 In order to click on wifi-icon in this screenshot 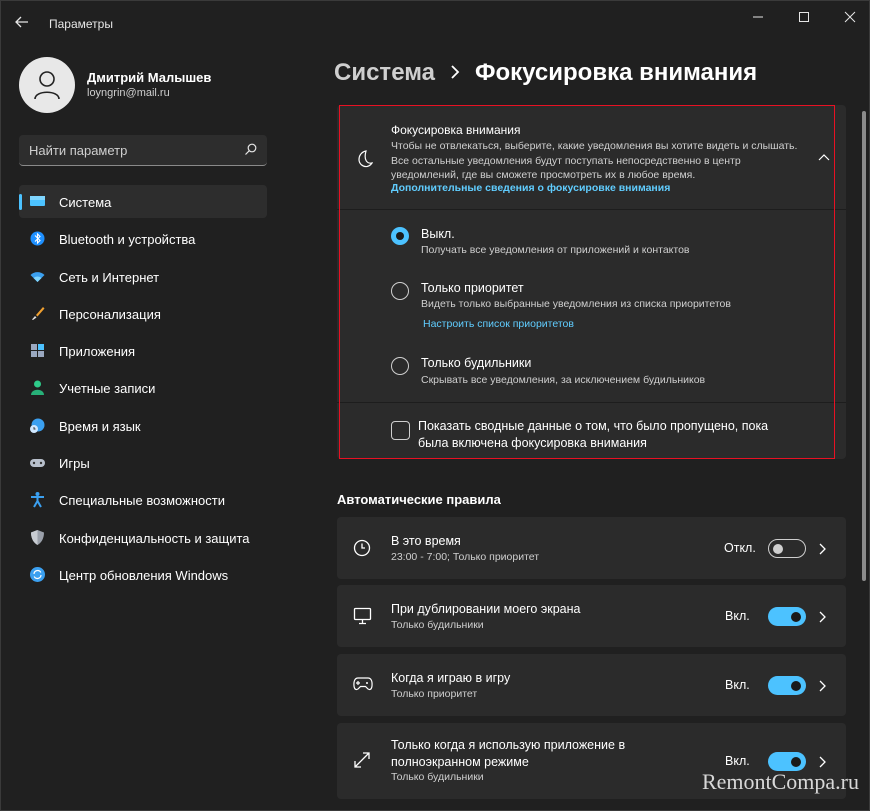, I will do `click(37, 276)`.